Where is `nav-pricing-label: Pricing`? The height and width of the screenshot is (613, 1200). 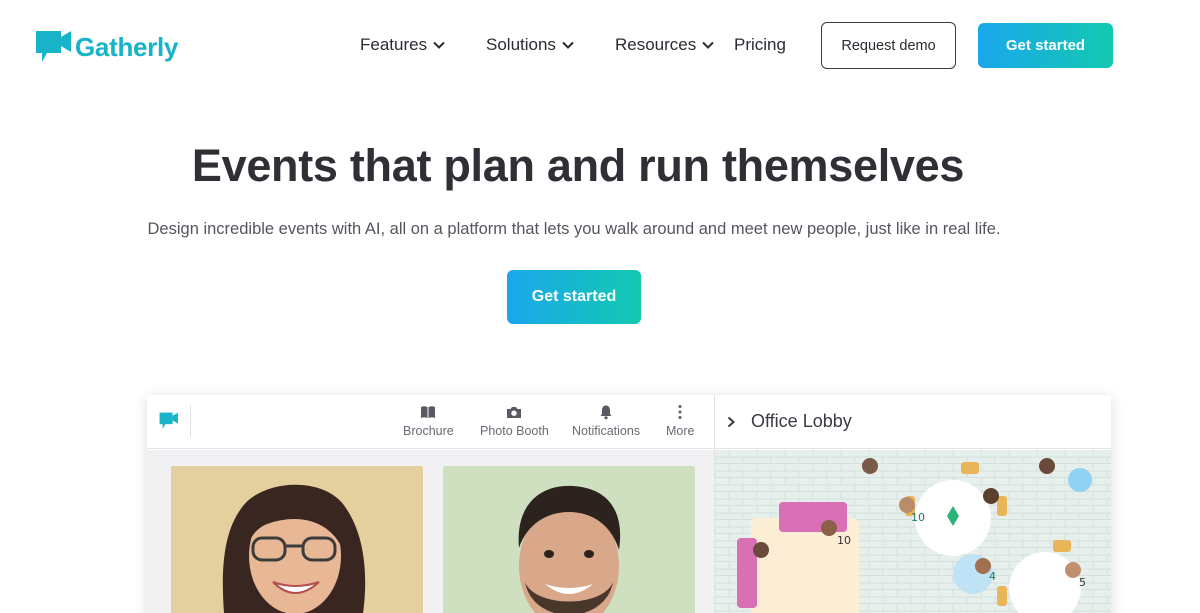
nav-pricing-label: Pricing is located at coordinates (760, 44).